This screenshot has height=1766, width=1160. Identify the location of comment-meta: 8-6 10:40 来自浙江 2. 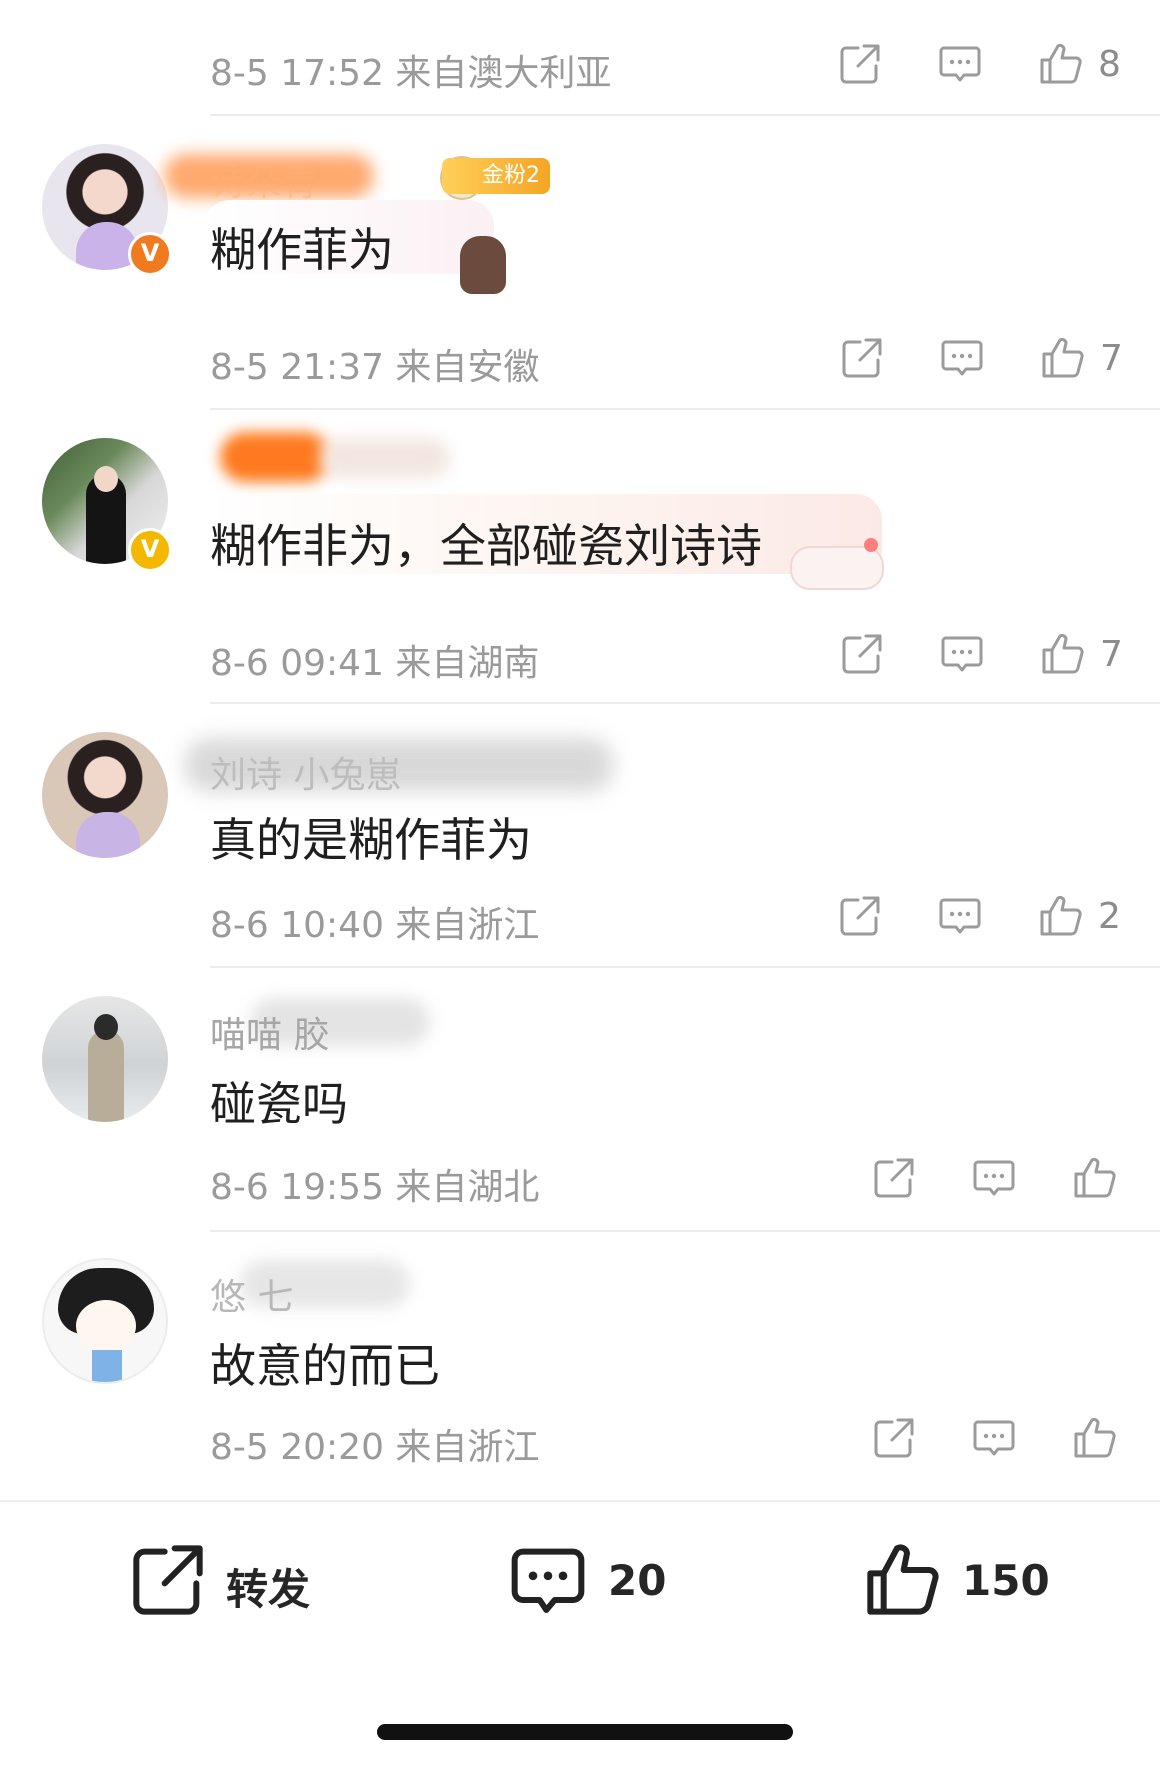
(670, 917).